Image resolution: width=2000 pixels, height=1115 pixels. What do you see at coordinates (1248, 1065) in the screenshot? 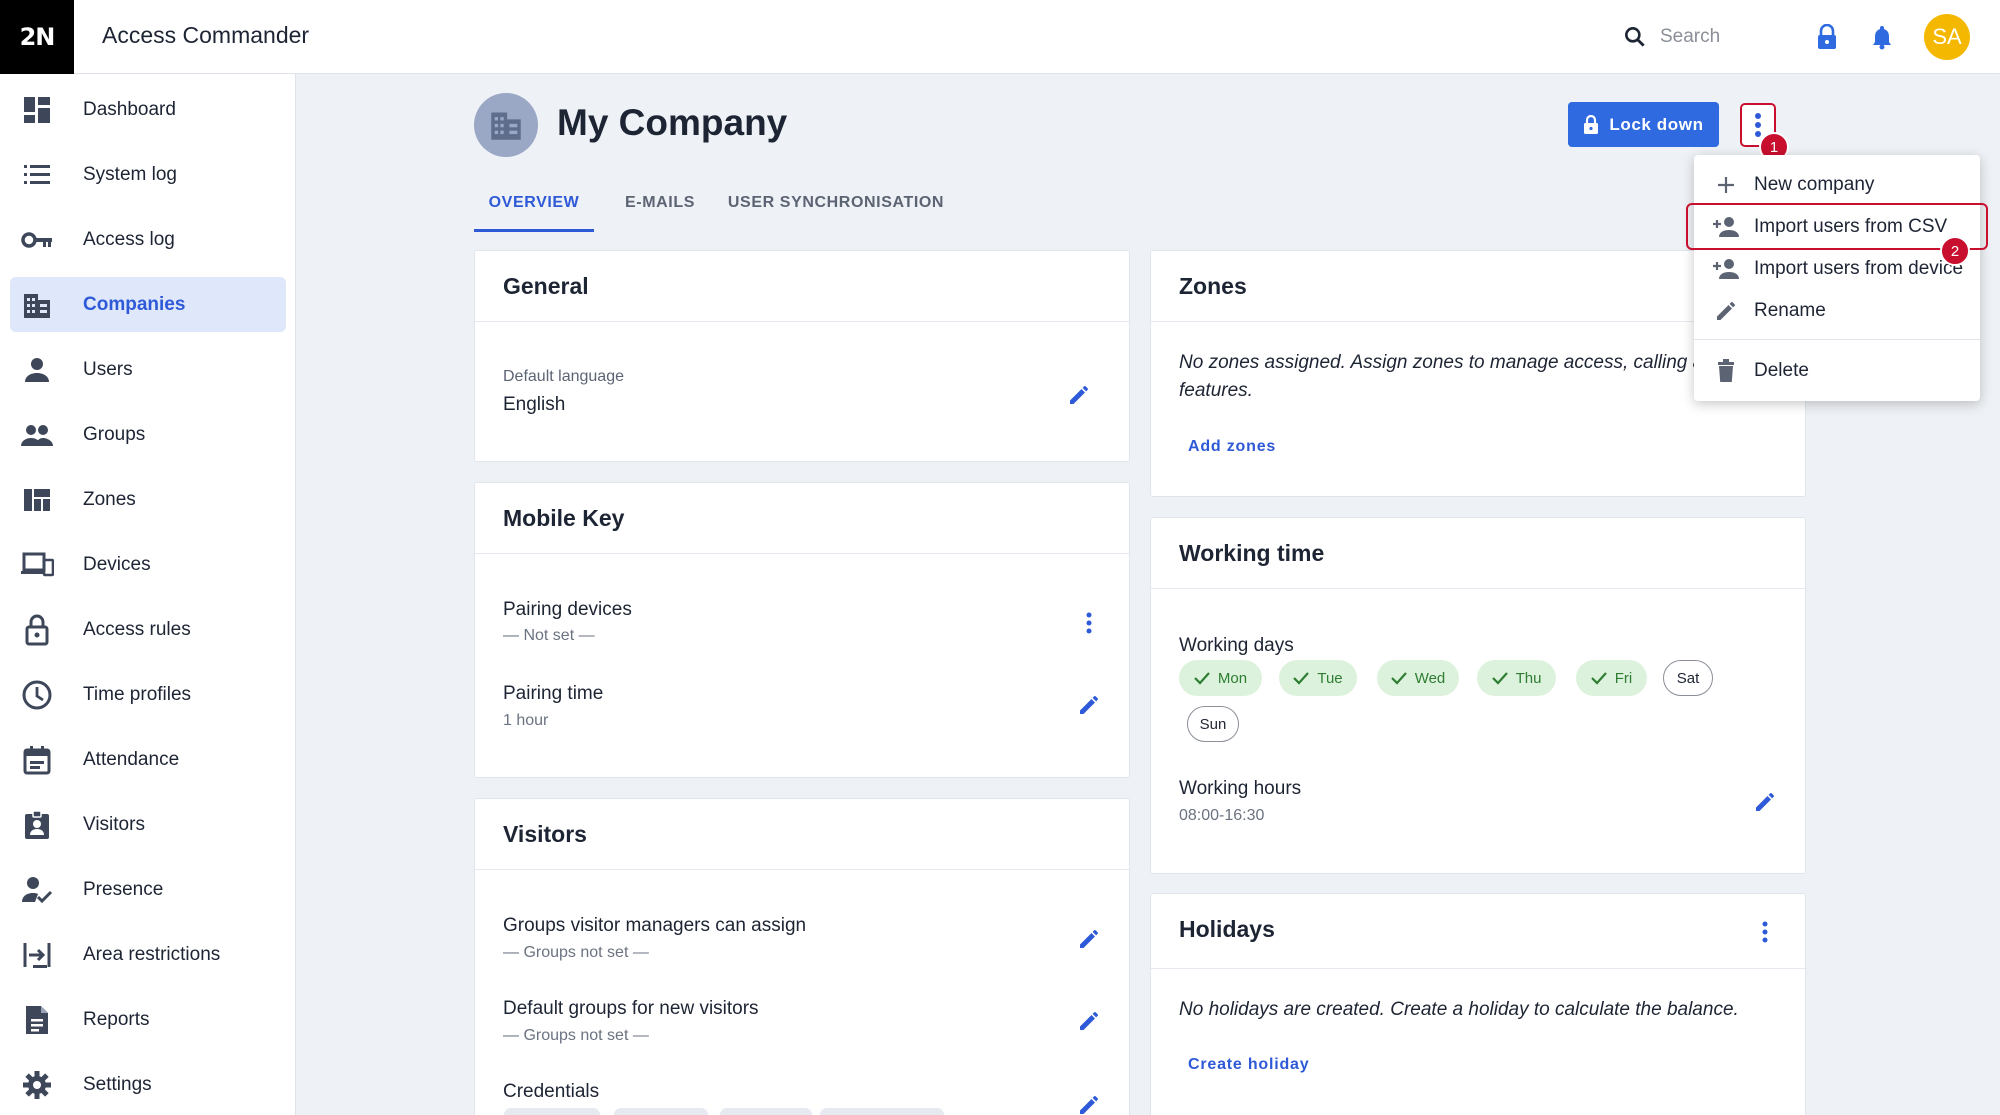
I see `create-holiday-button: Create holiday` at bounding box center [1248, 1065].